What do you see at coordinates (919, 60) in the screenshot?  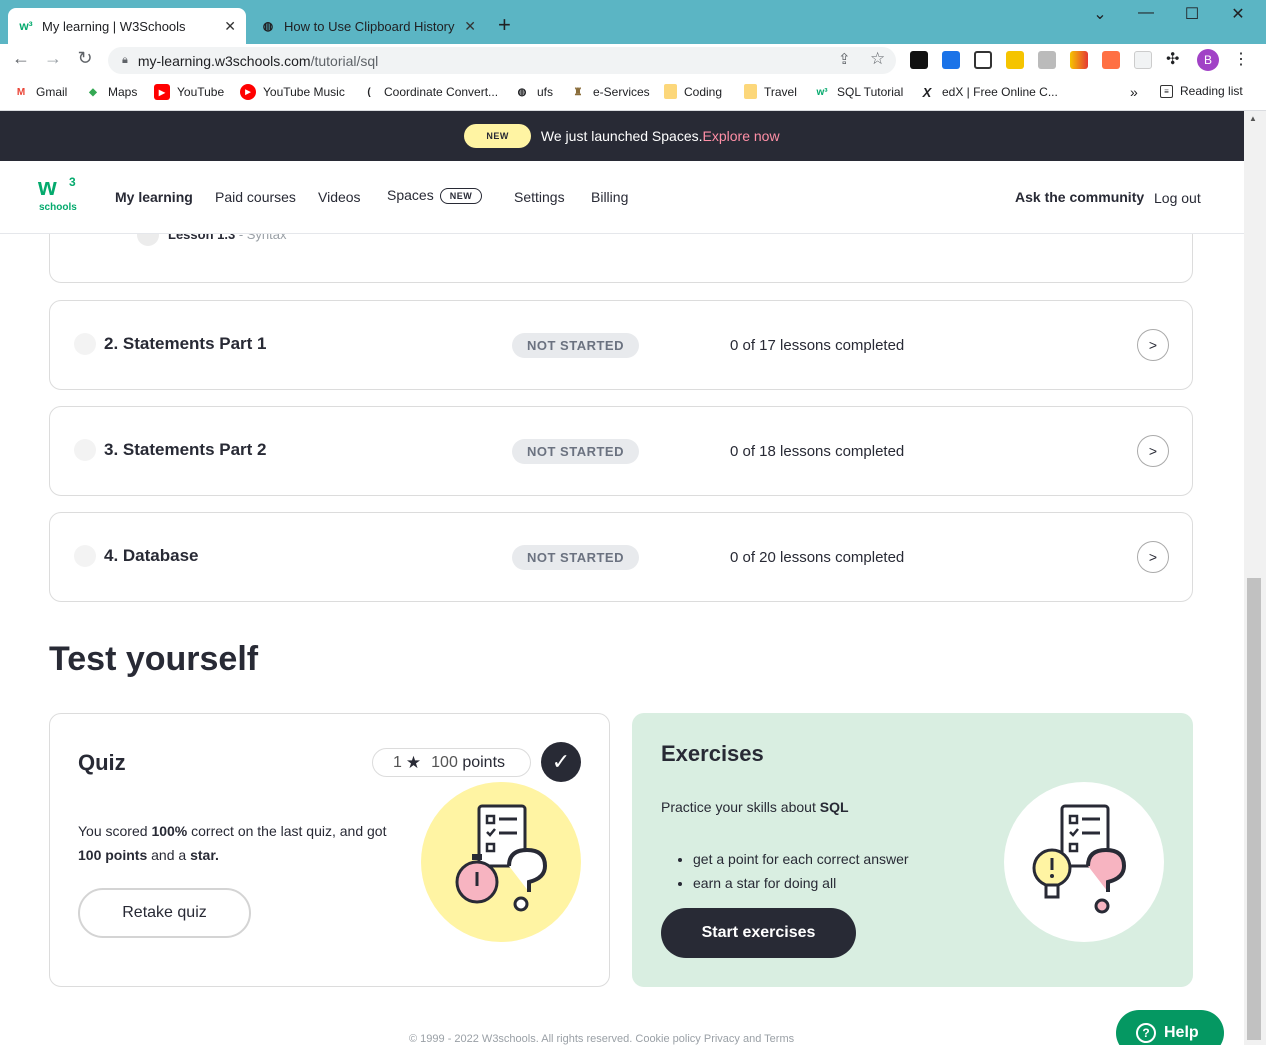 I see `extension-1-icon` at bounding box center [919, 60].